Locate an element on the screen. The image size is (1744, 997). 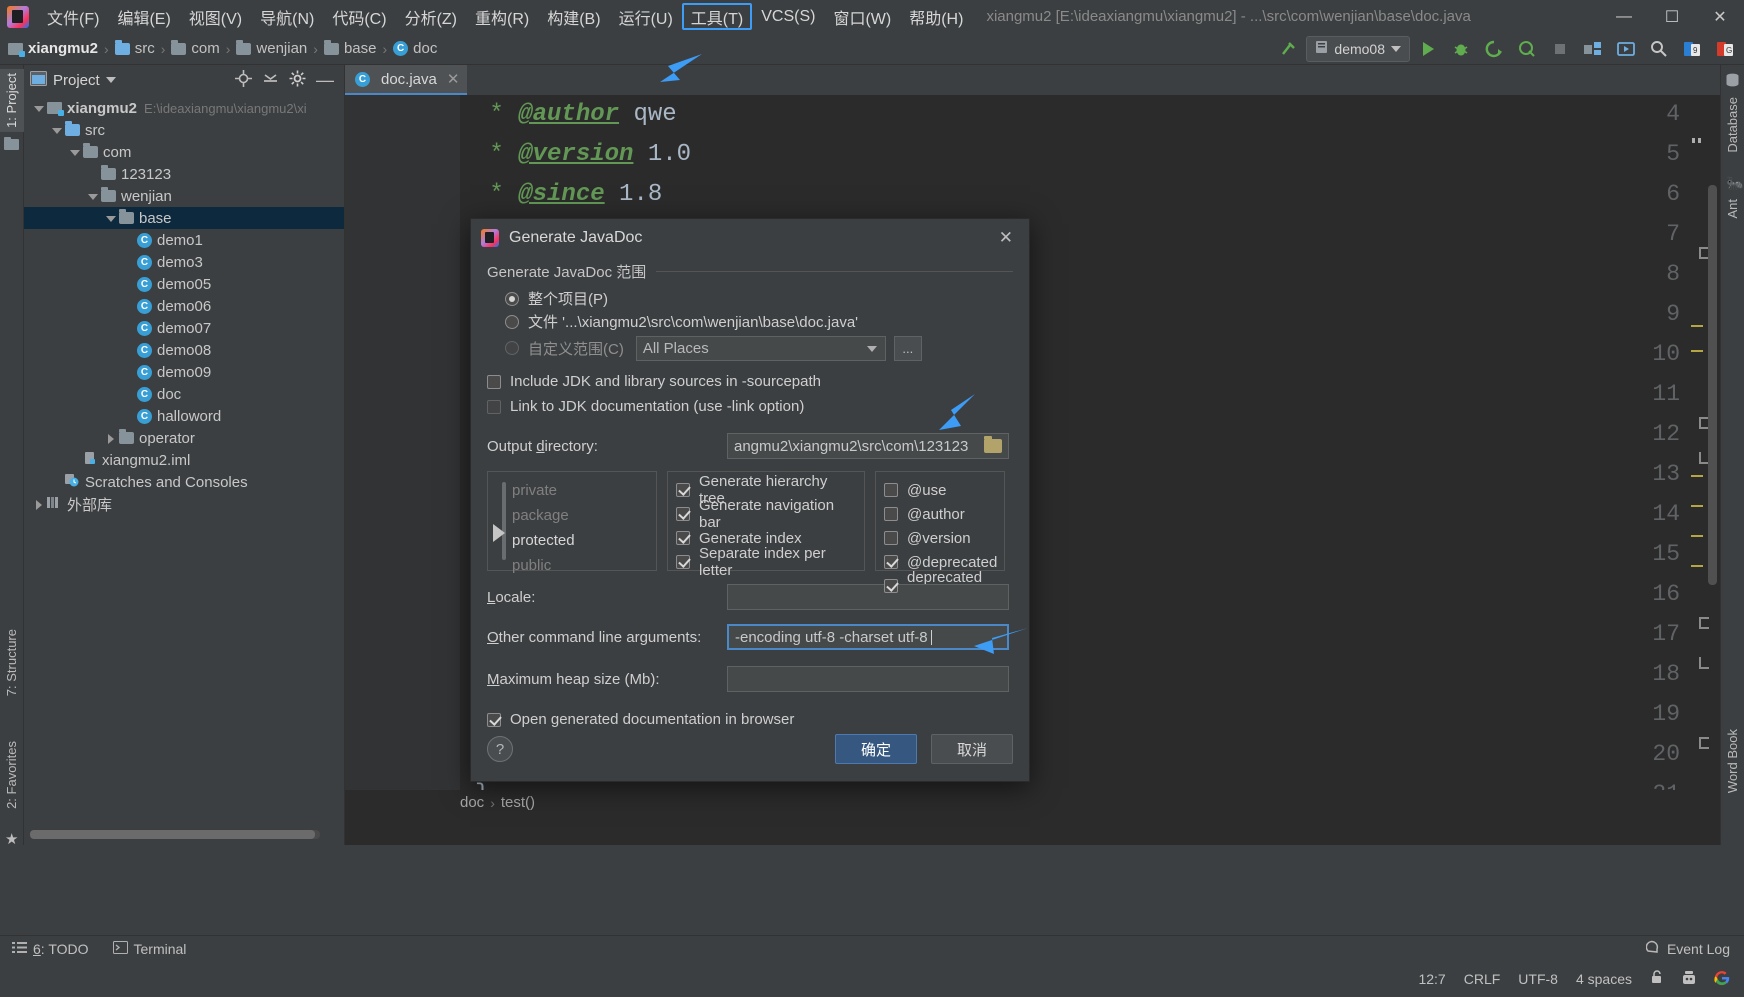
sidebar-item-favorites: 2: Favorites is located at coordinates (12, 775).